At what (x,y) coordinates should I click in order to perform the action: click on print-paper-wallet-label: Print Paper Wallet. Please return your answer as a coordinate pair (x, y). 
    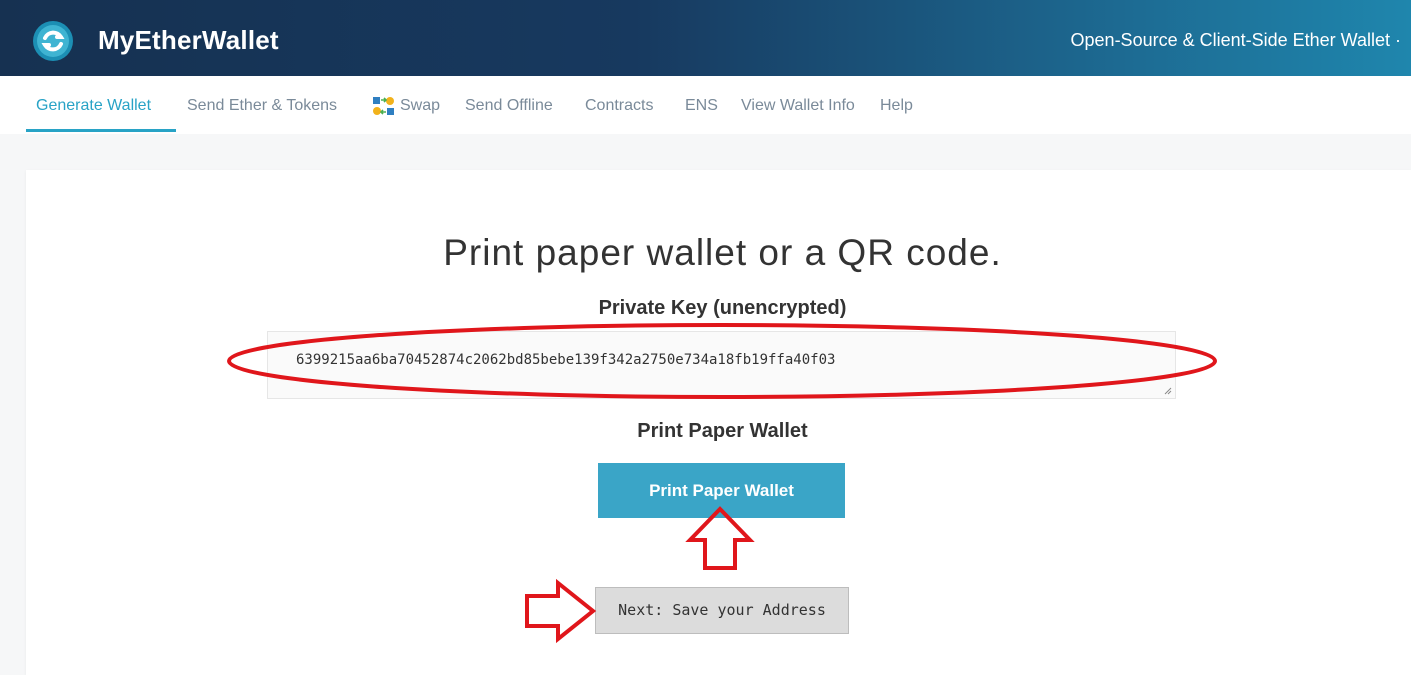
    Looking at the image, I should click on (722, 431).